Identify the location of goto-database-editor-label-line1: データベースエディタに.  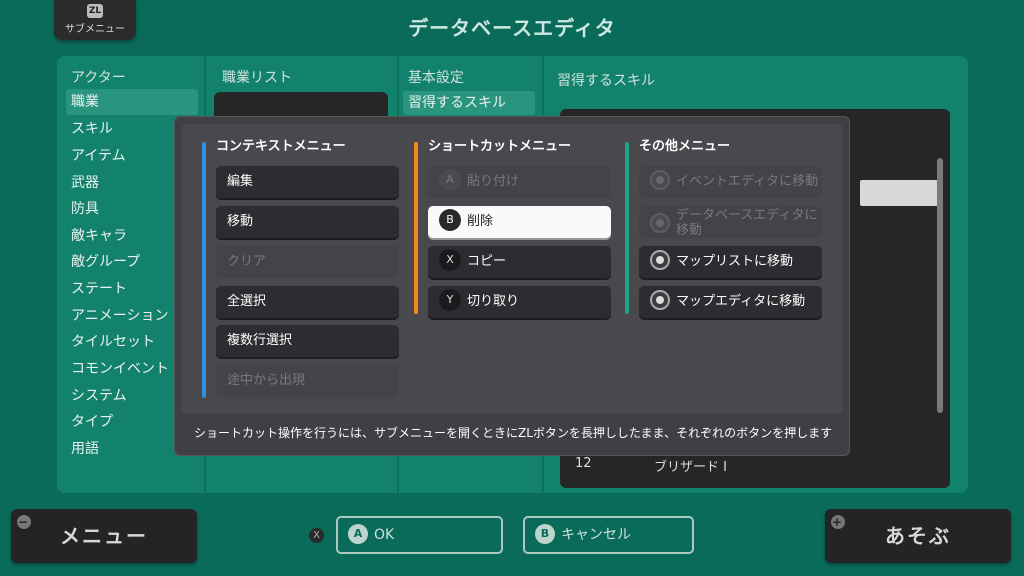
(747, 215).